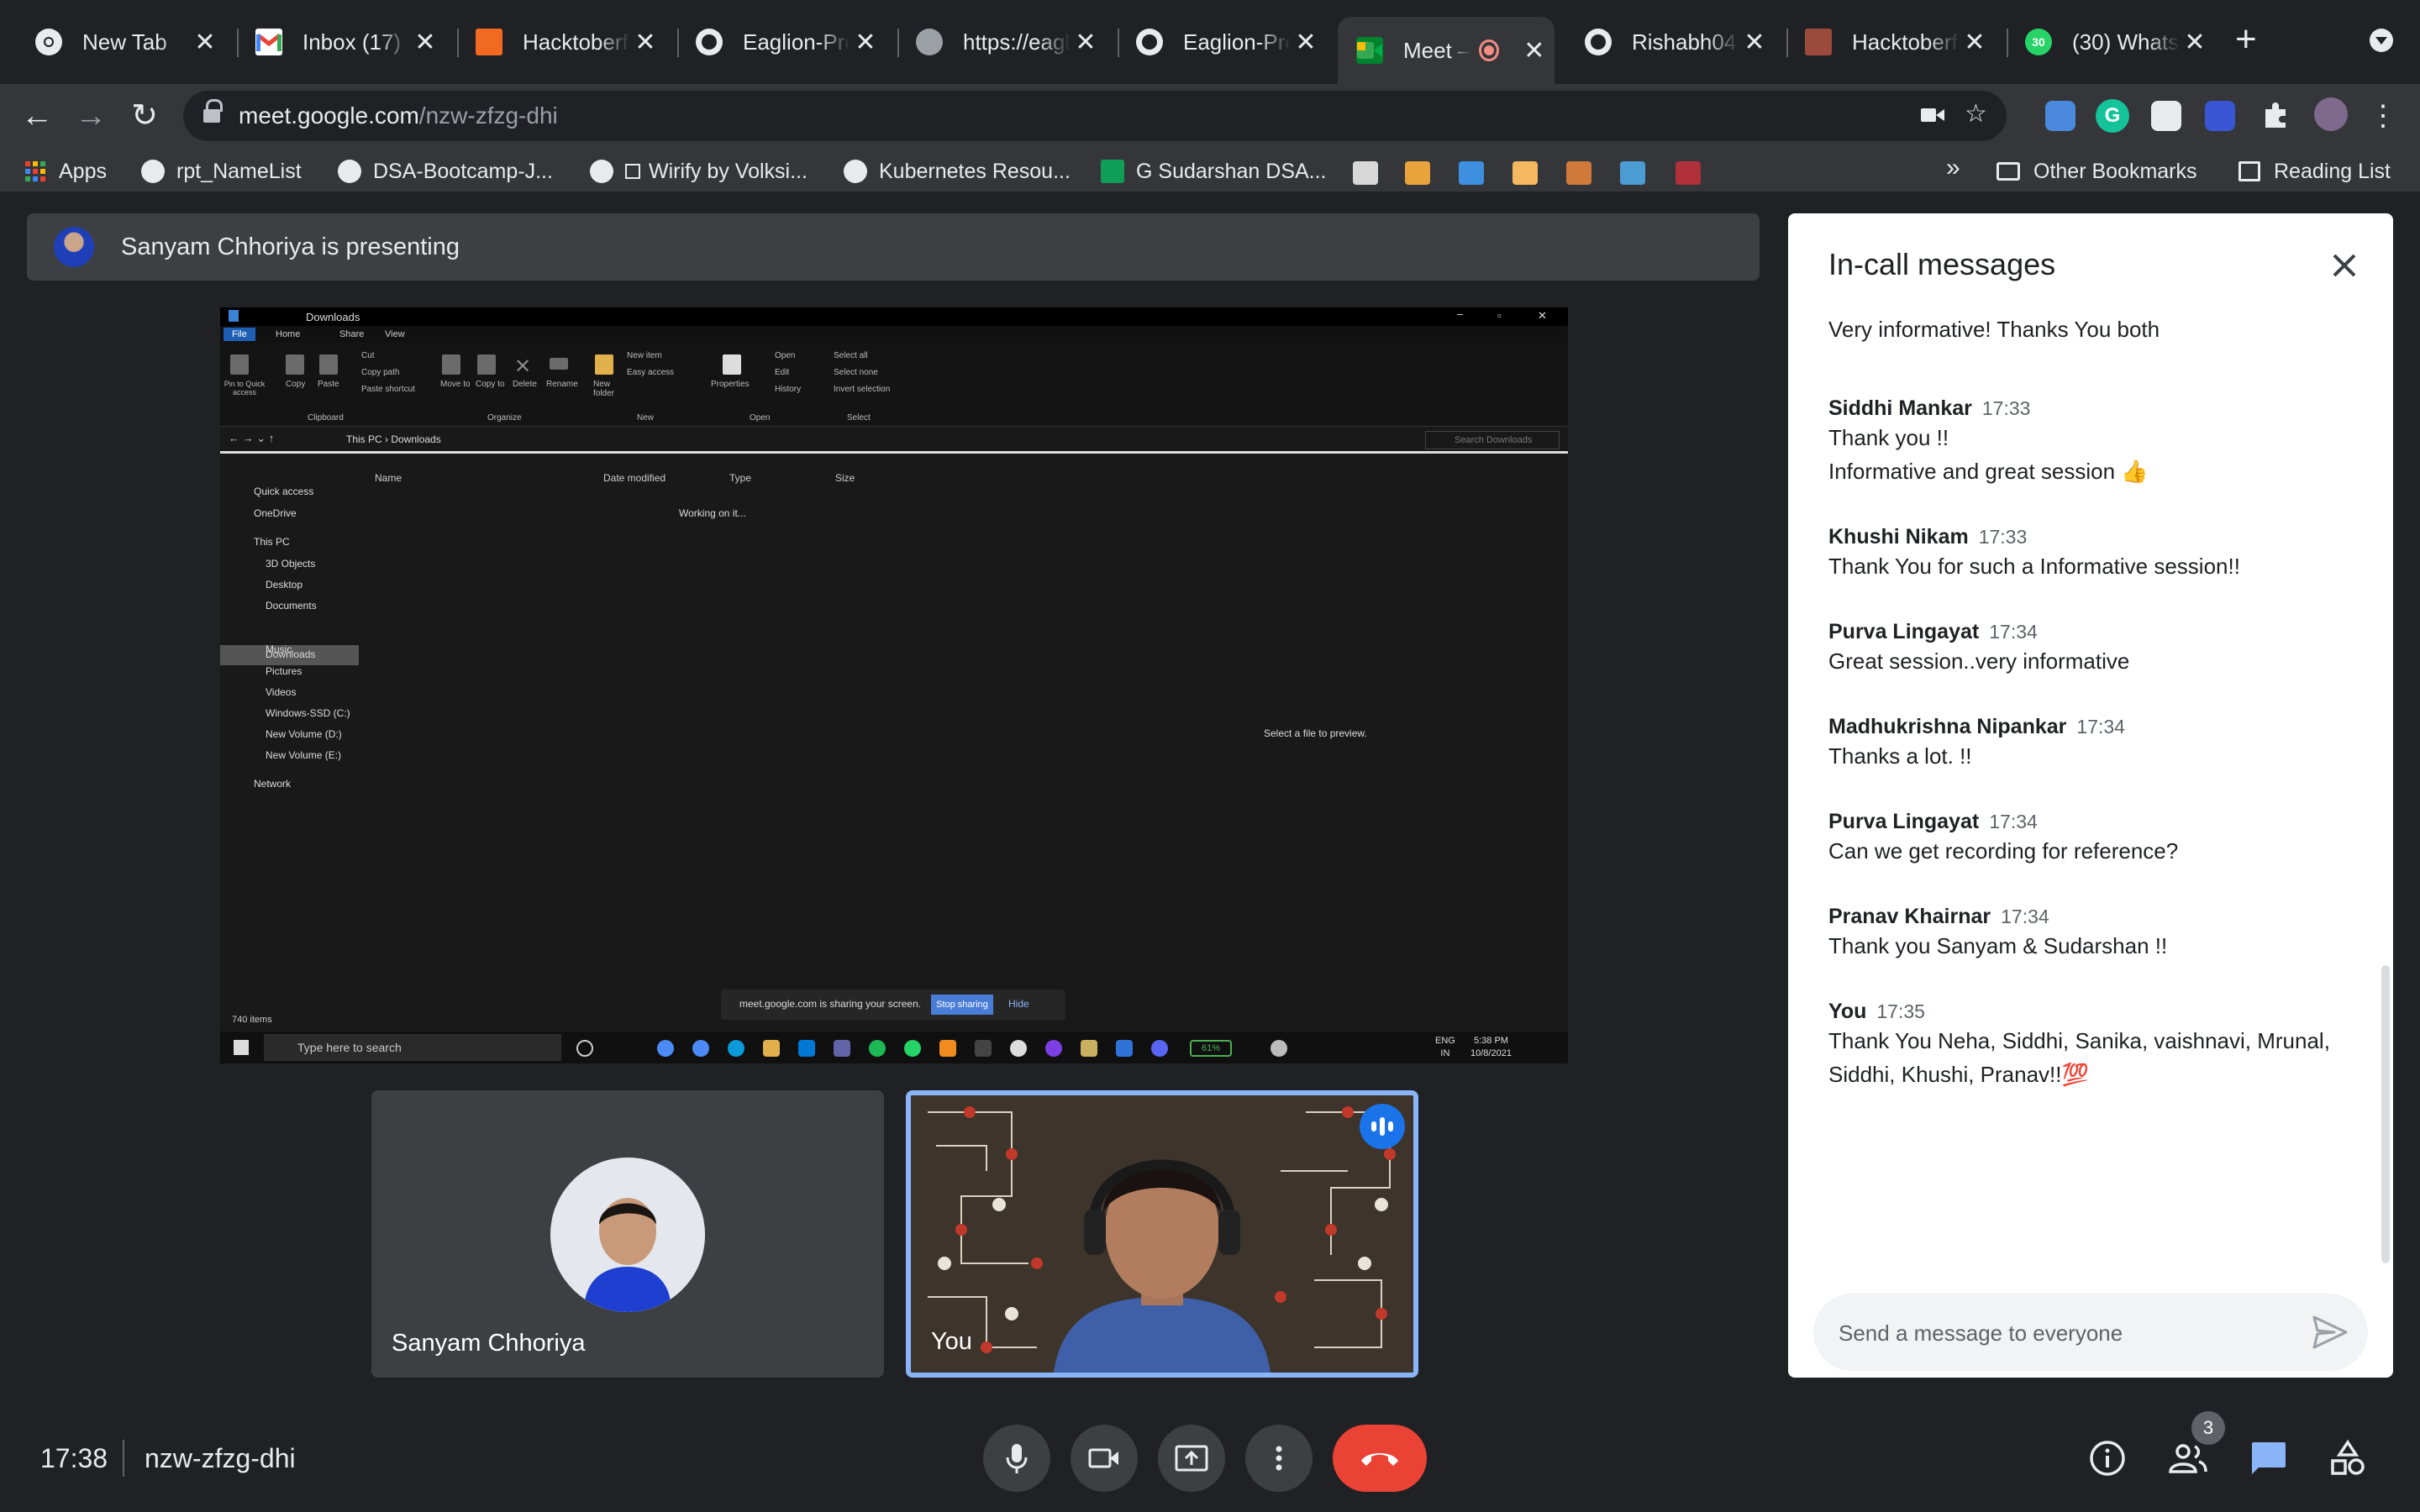  What do you see at coordinates (2268, 1458) in the screenshot?
I see `chat-button` at bounding box center [2268, 1458].